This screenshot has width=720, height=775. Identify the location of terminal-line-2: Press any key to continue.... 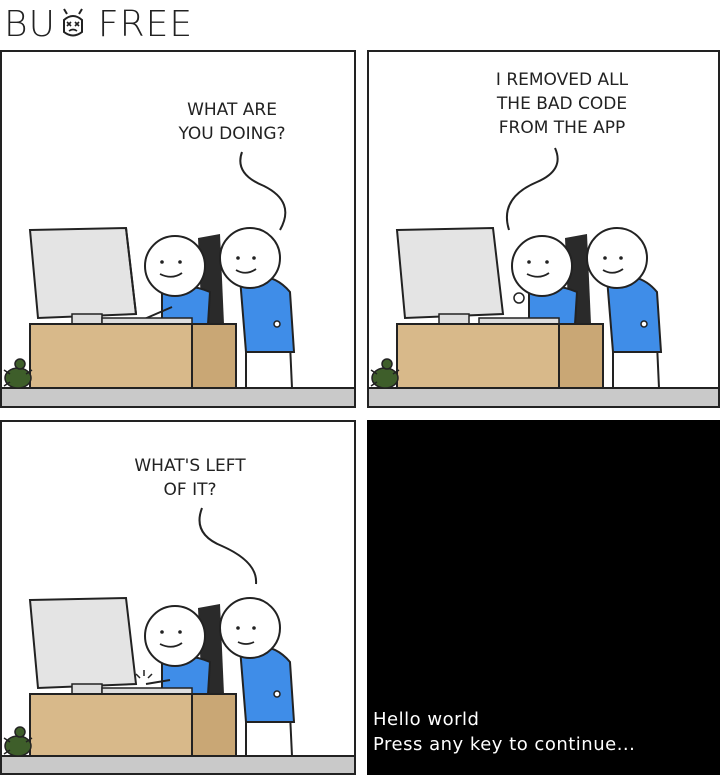
(504, 744).